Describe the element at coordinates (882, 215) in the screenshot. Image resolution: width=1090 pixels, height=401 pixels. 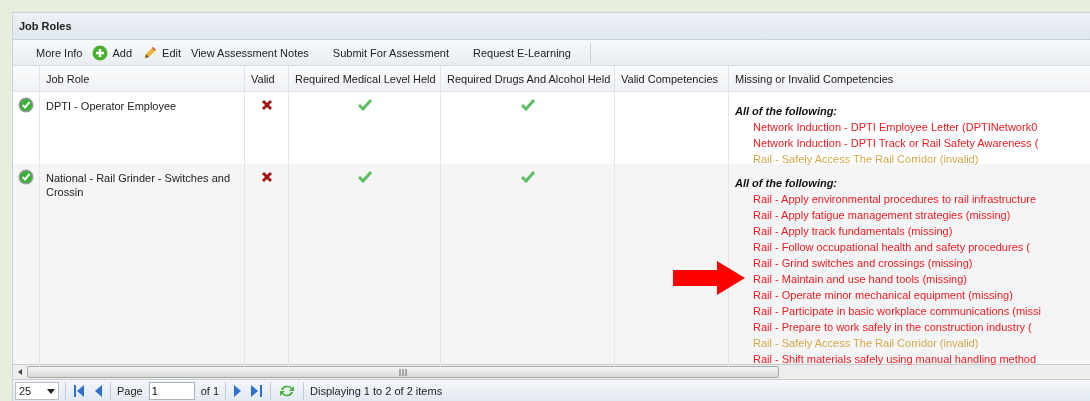
I see `competency-item: Rail - Apply fatigue management strategies (missing)` at that location.